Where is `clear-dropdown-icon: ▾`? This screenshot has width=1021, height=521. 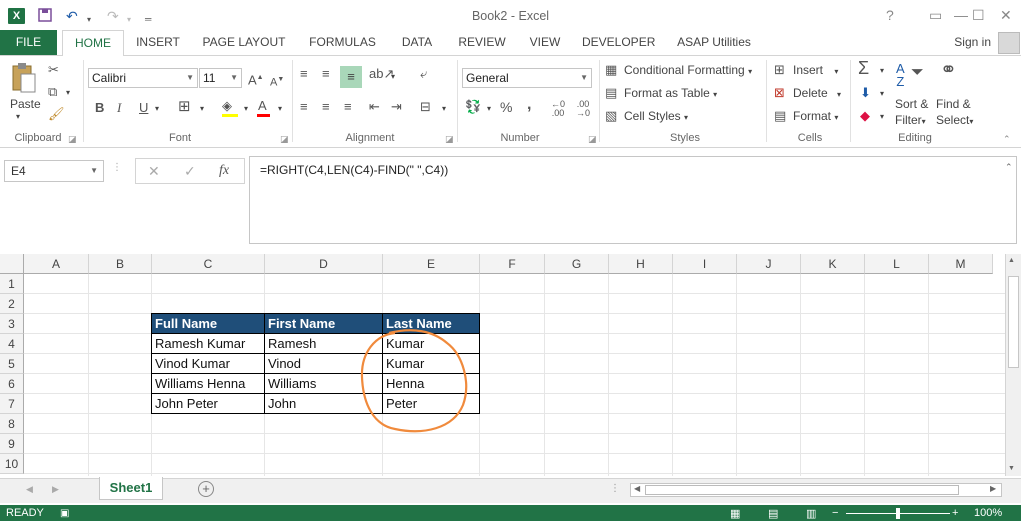
clear-dropdown-icon: ▾ is located at coordinates (882, 116).